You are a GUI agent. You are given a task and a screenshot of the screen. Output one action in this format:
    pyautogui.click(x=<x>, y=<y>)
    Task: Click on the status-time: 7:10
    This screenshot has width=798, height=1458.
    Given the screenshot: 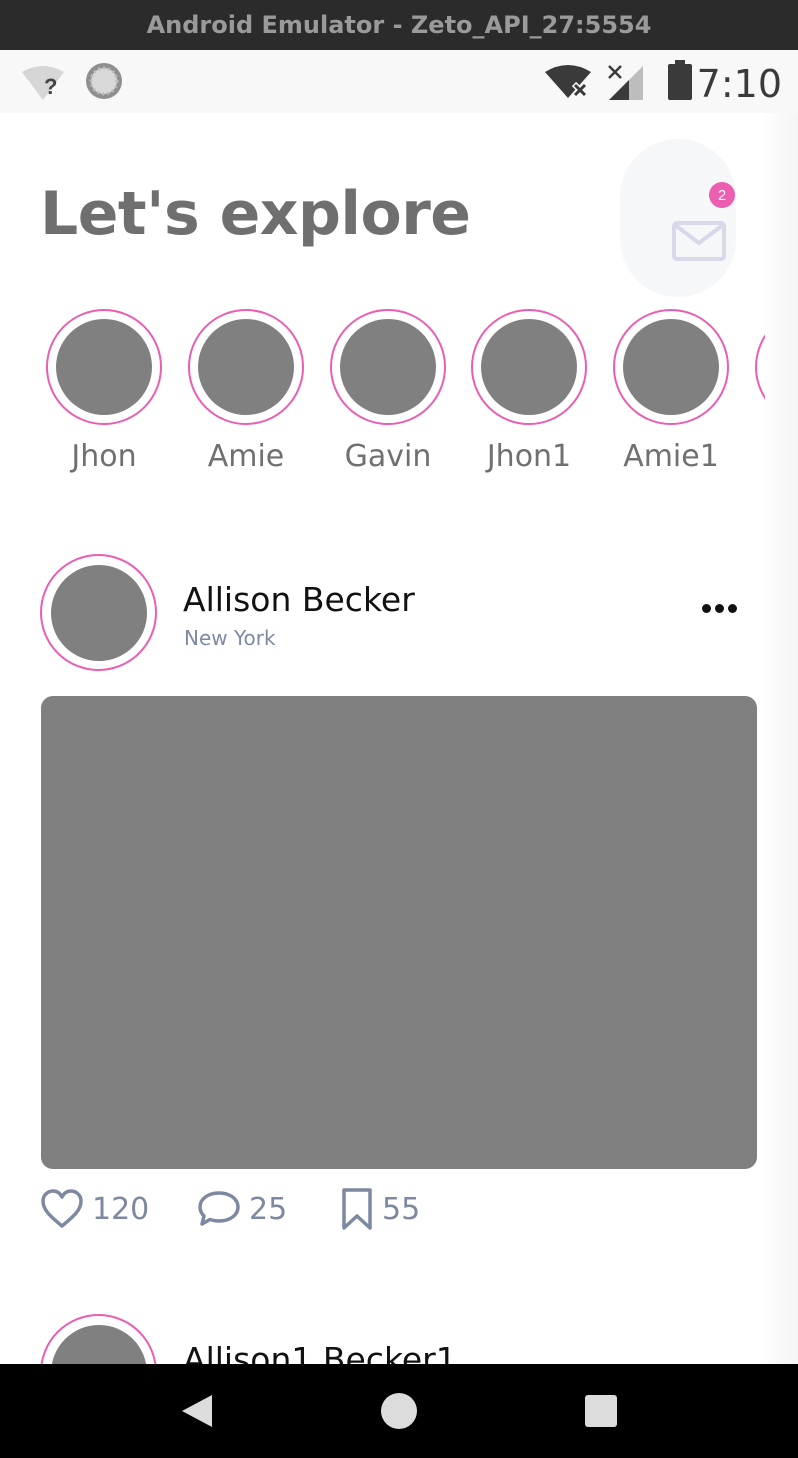 What is the action you would take?
    pyautogui.click(x=739, y=84)
    